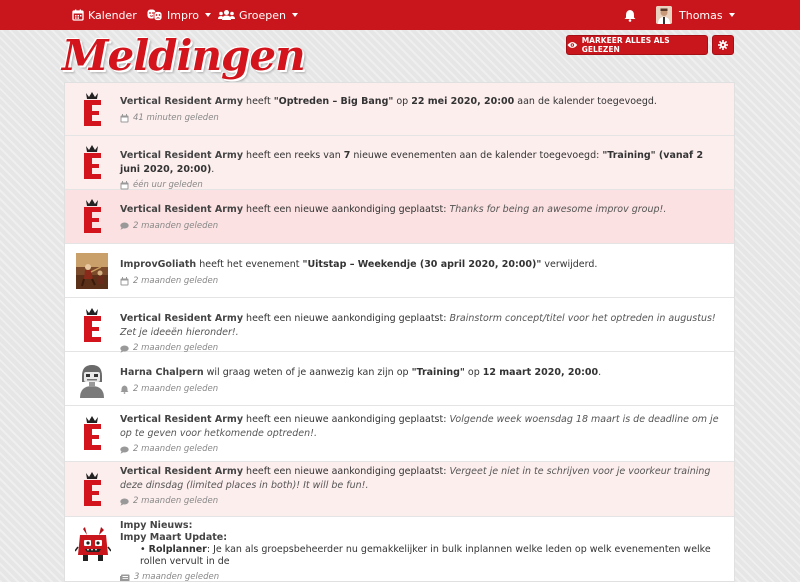  I want to click on nav-groups: Groepen, so click(258, 15).